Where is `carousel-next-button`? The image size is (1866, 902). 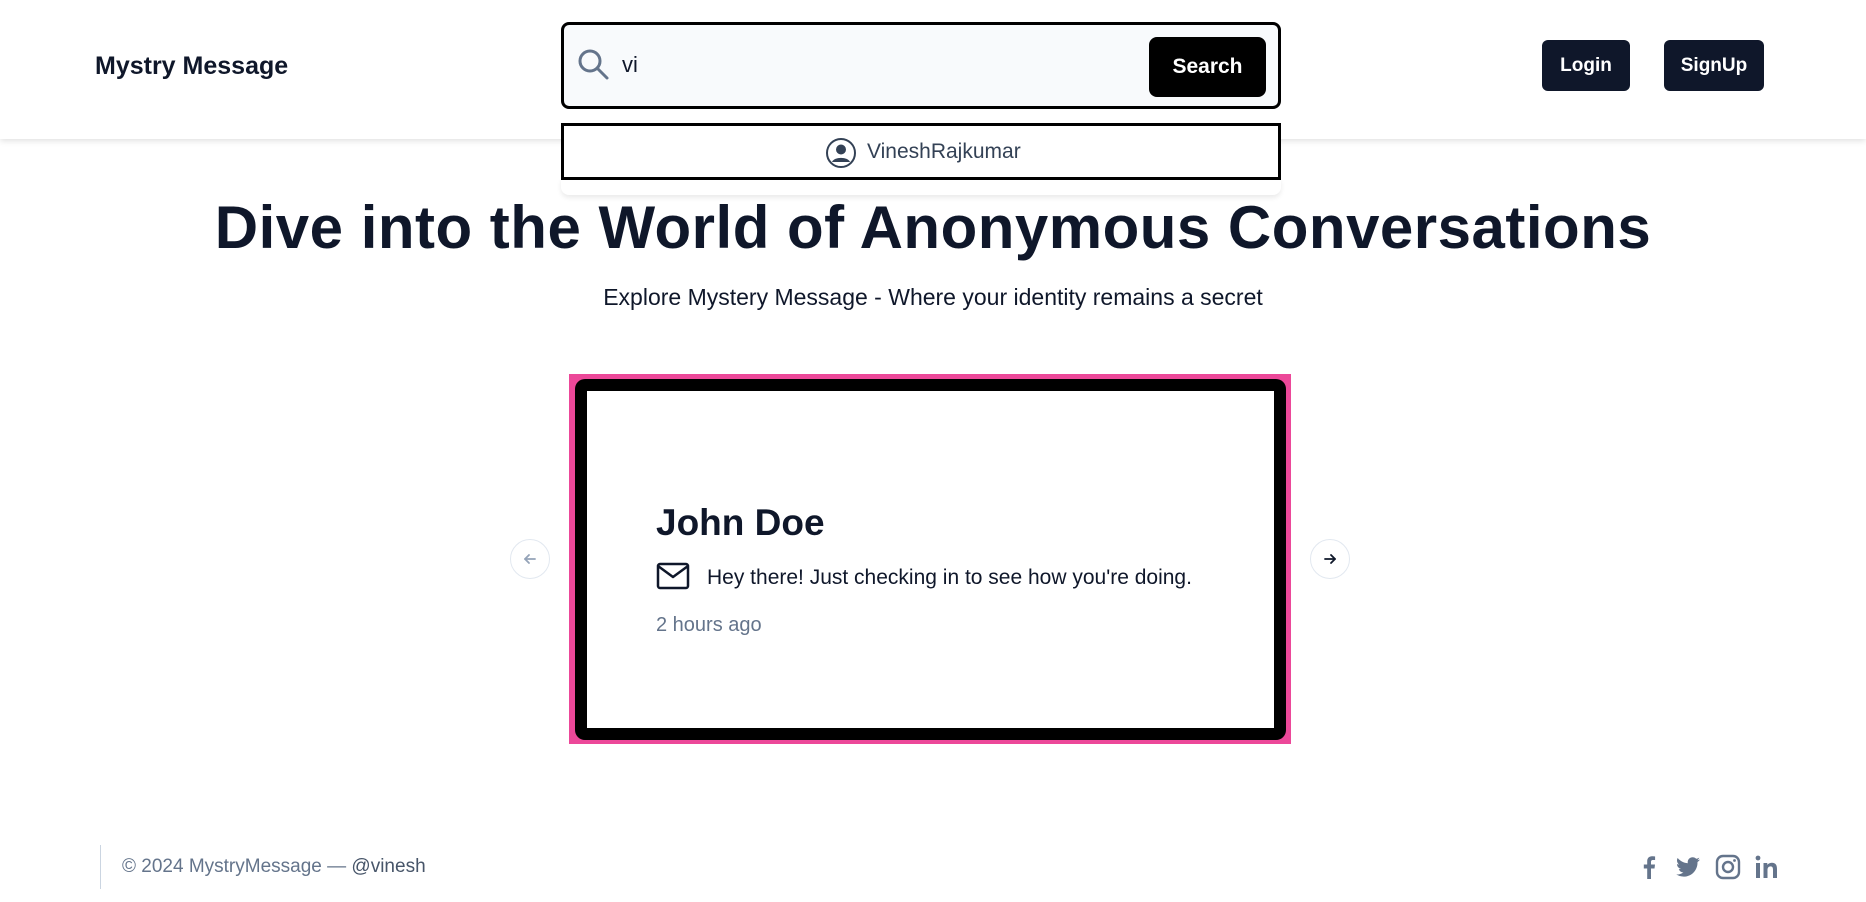
carousel-next-button is located at coordinates (1330, 559).